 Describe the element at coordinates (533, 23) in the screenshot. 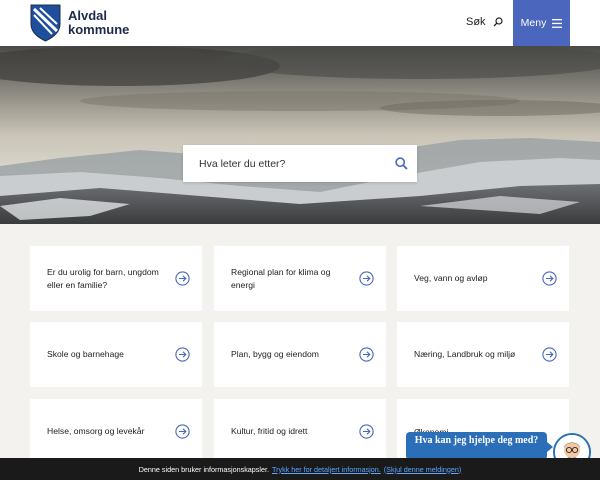

I see `menu-label: Meny` at that location.